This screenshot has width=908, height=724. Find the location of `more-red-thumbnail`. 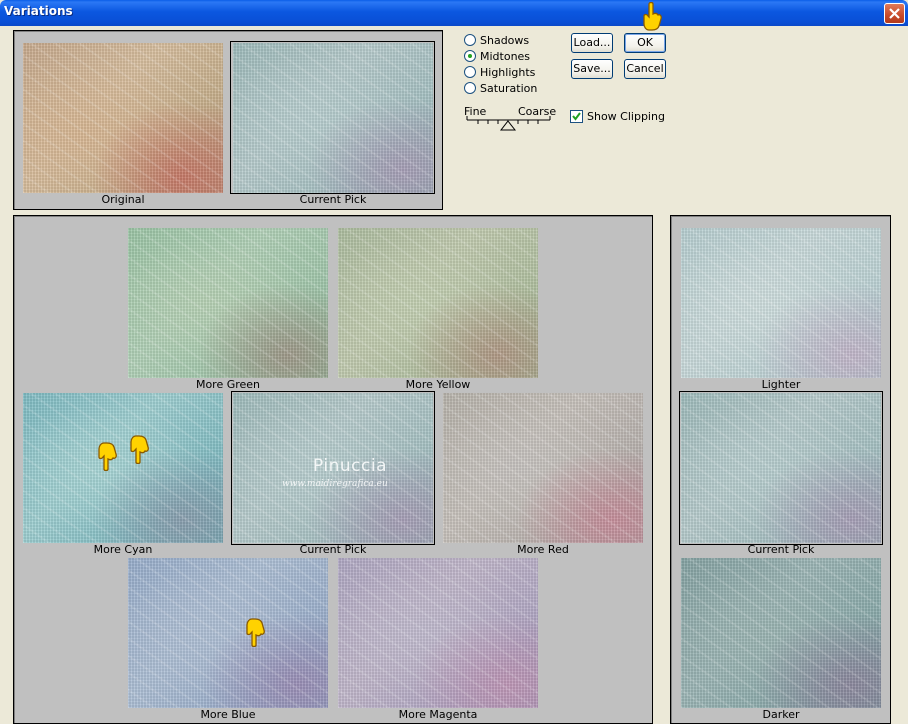

more-red-thumbnail is located at coordinates (543, 468).